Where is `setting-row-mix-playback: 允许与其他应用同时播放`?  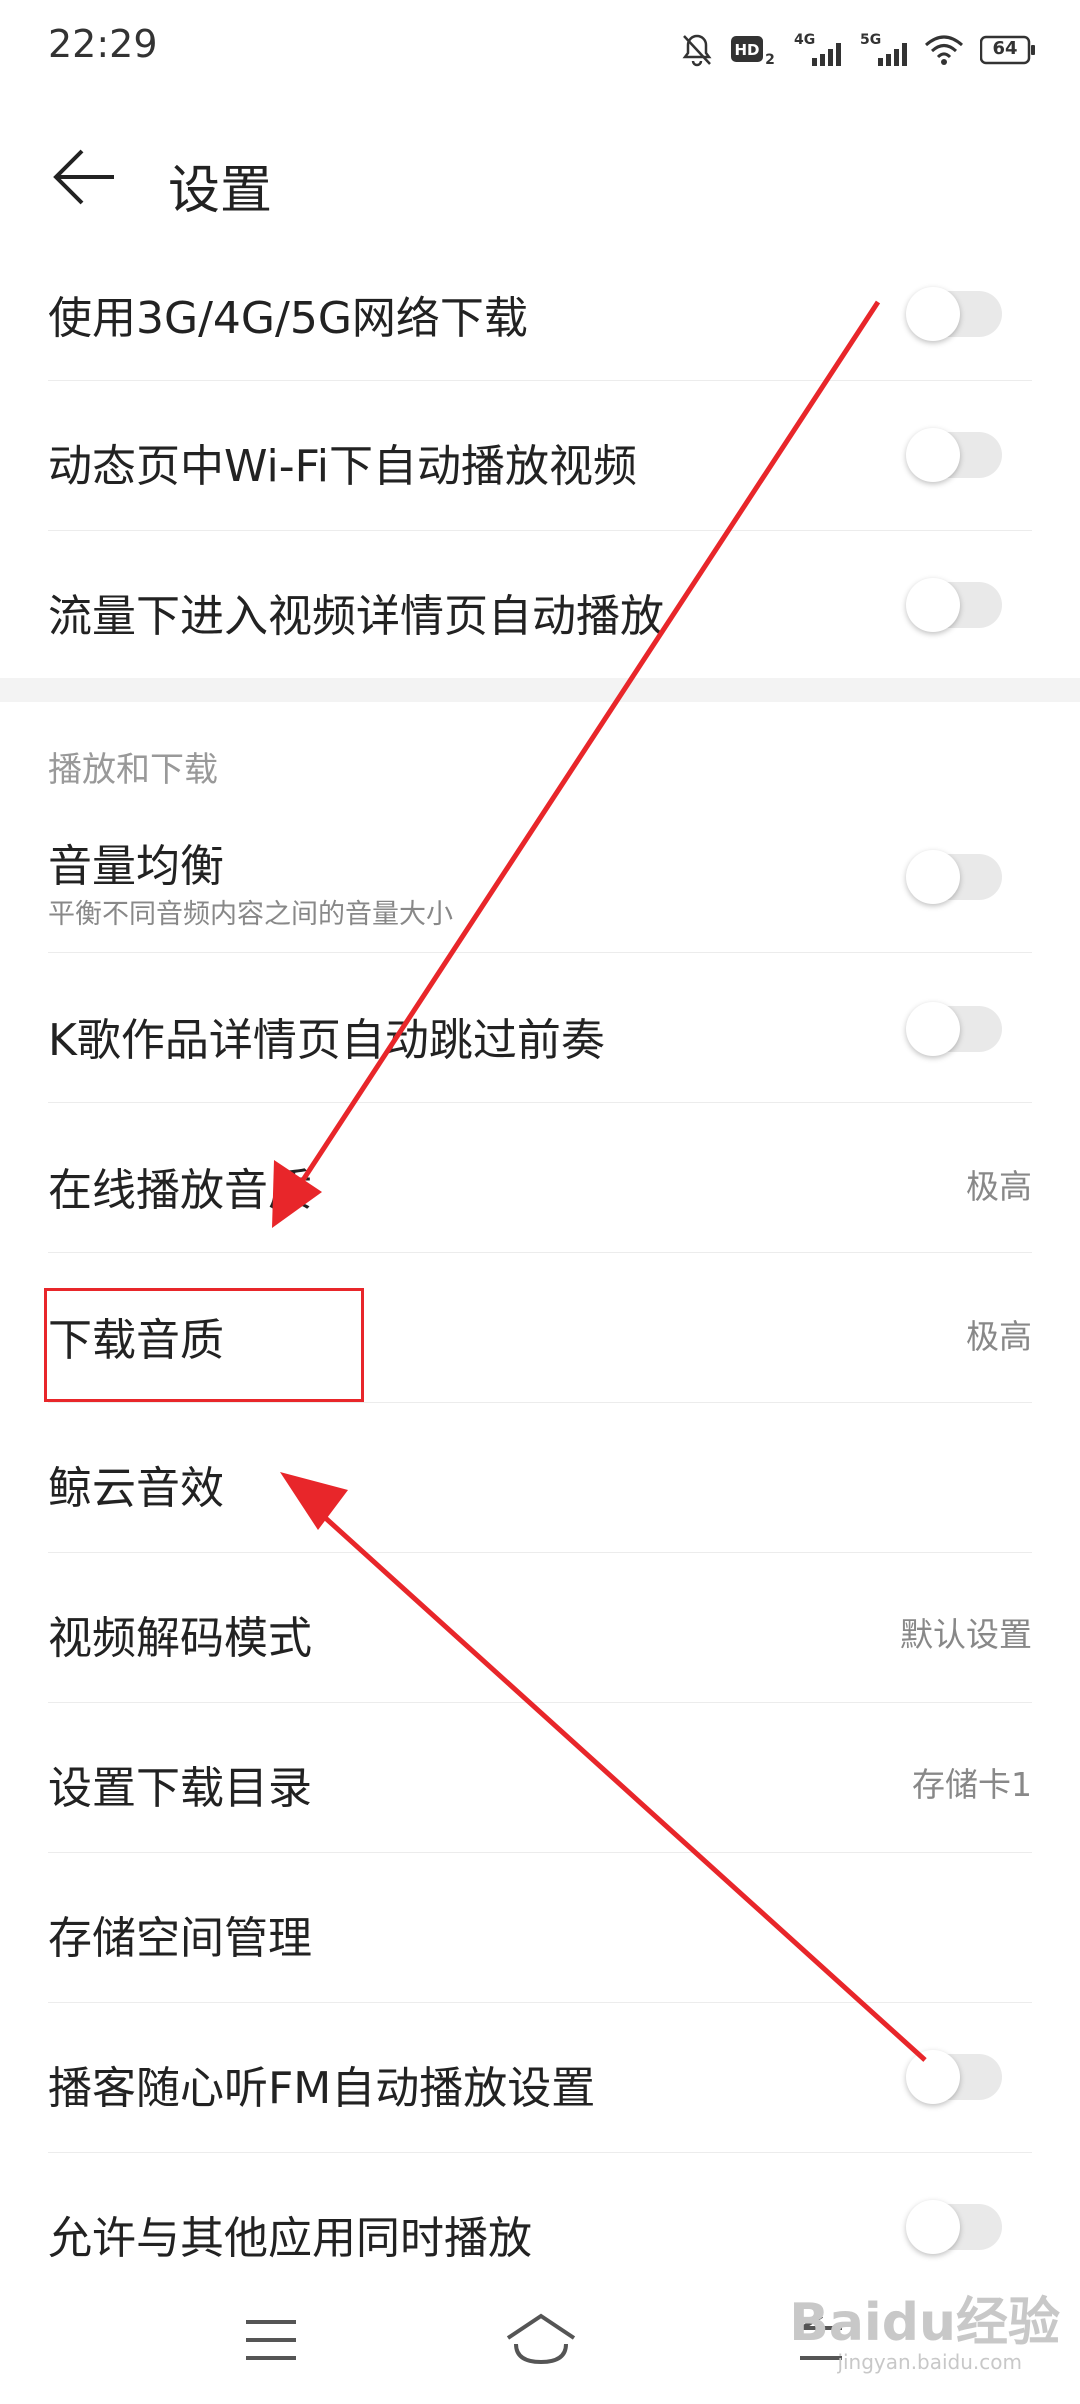
setting-row-mix-playback: 允许与其他应用同时播放 is located at coordinates (540, 2211).